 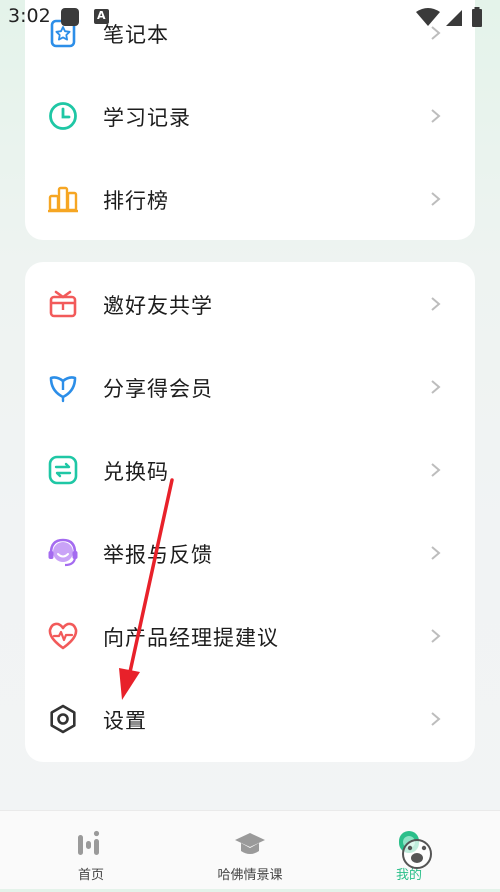 I want to click on settings-icon, so click(x=63, y=719).